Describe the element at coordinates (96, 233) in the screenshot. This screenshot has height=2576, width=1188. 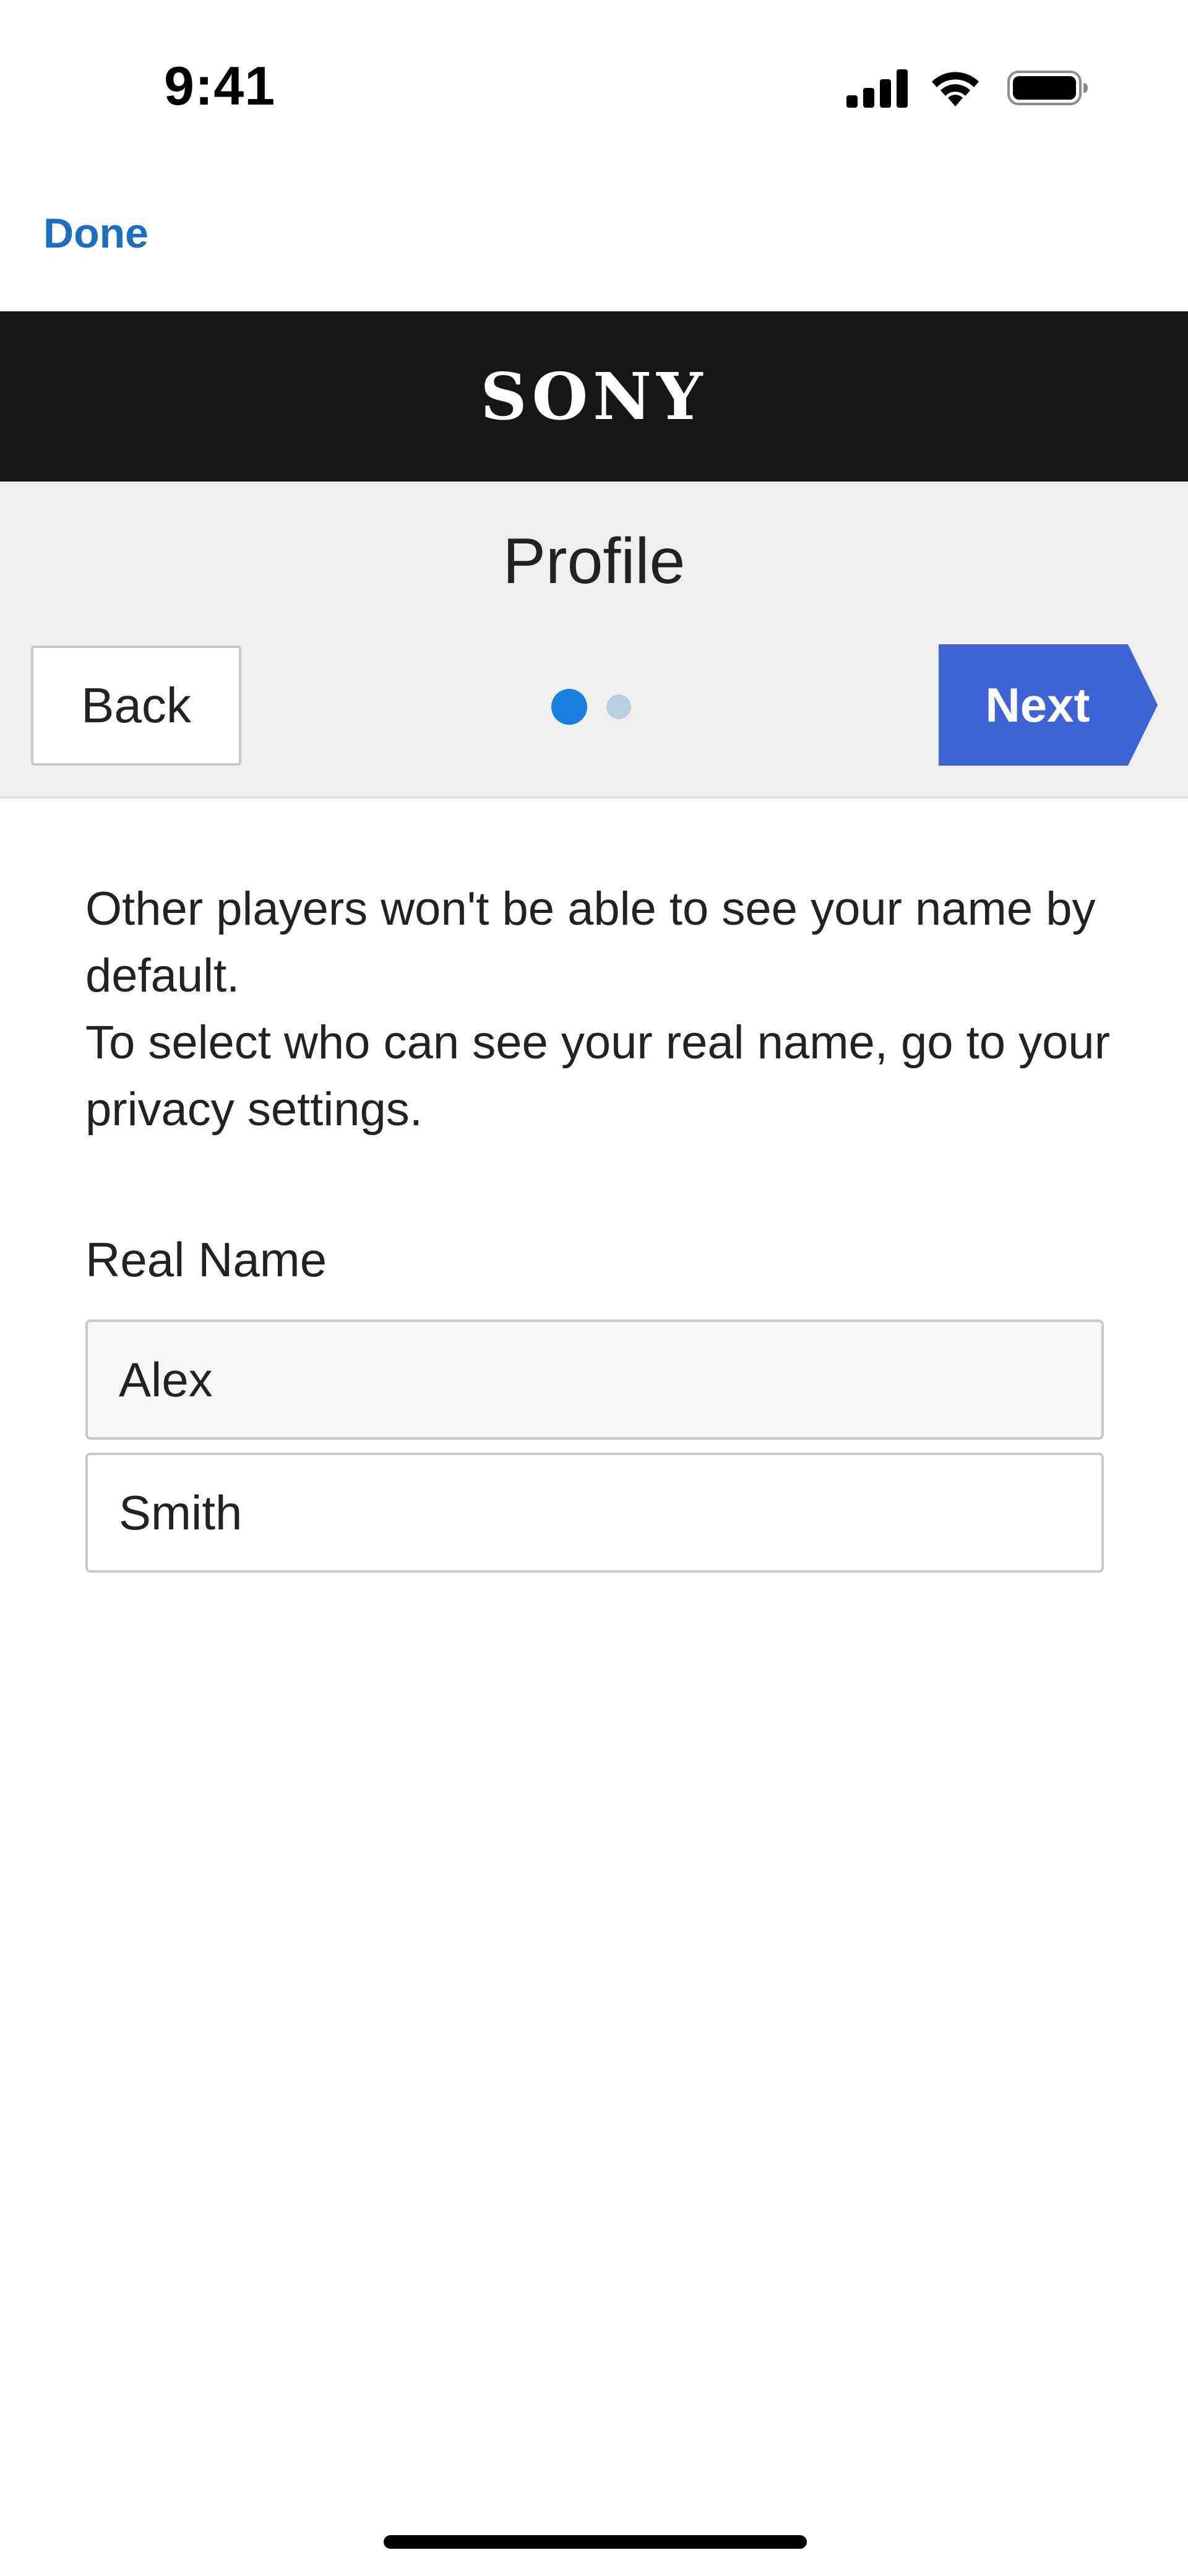
I see `done-button: Done` at that location.